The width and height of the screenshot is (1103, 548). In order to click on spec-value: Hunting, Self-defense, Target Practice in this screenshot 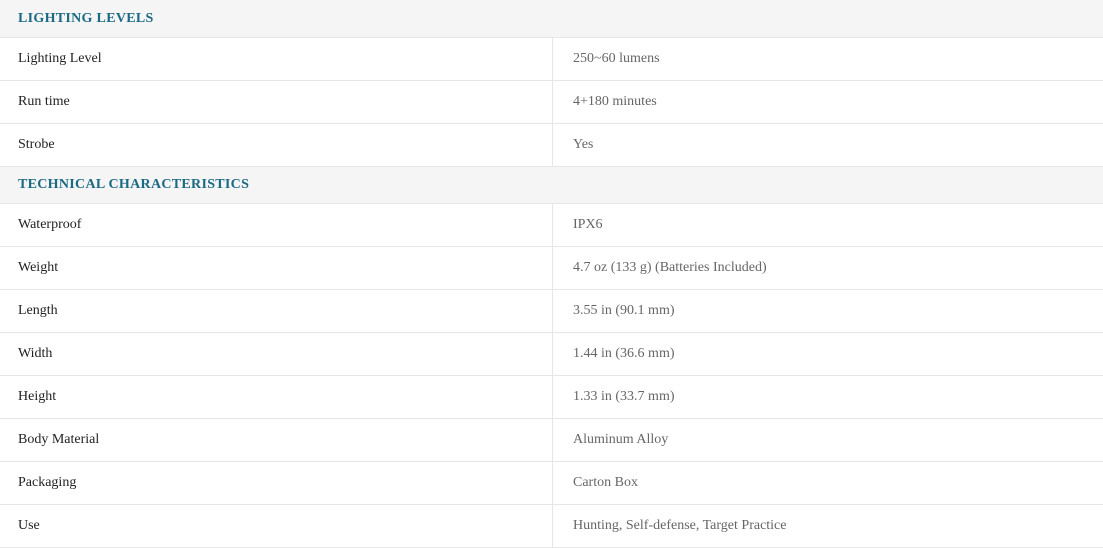, I will do `click(827, 526)`.